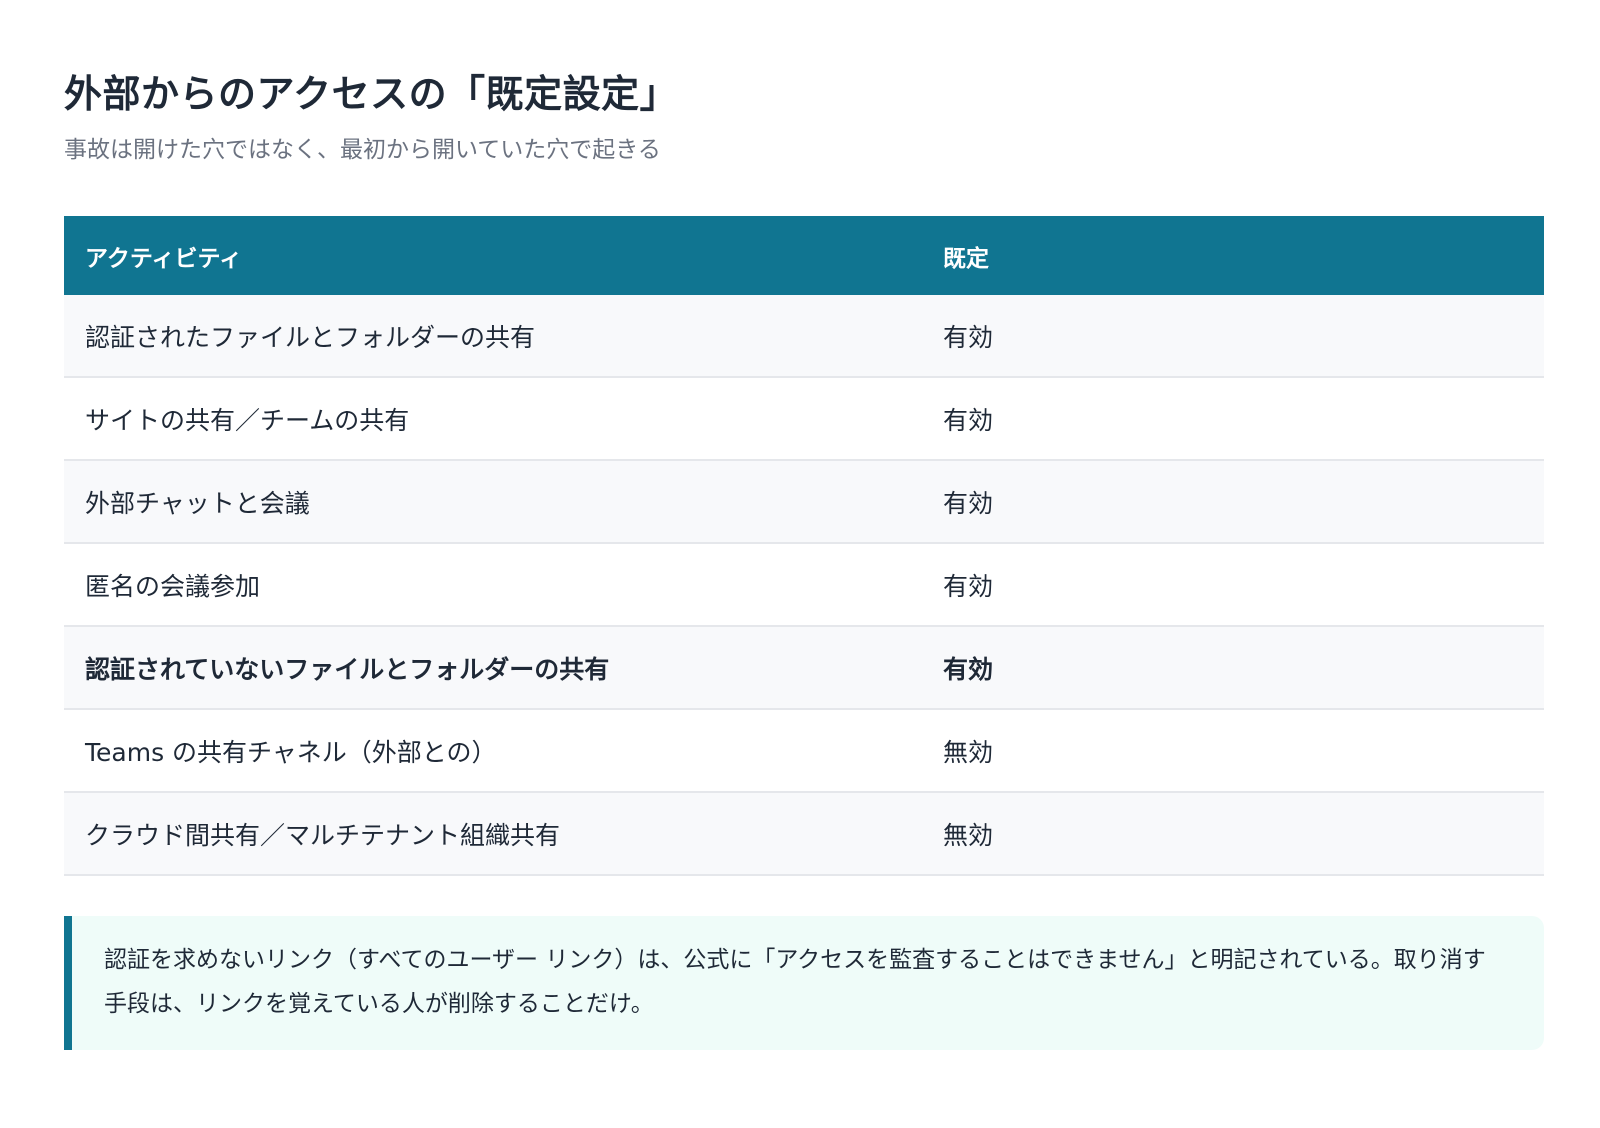 The height and width of the screenshot is (1128, 1600). Describe the element at coordinates (804, 419) in the screenshot. I see `table-row: サイトの共有／チームの共有 有効` at that location.